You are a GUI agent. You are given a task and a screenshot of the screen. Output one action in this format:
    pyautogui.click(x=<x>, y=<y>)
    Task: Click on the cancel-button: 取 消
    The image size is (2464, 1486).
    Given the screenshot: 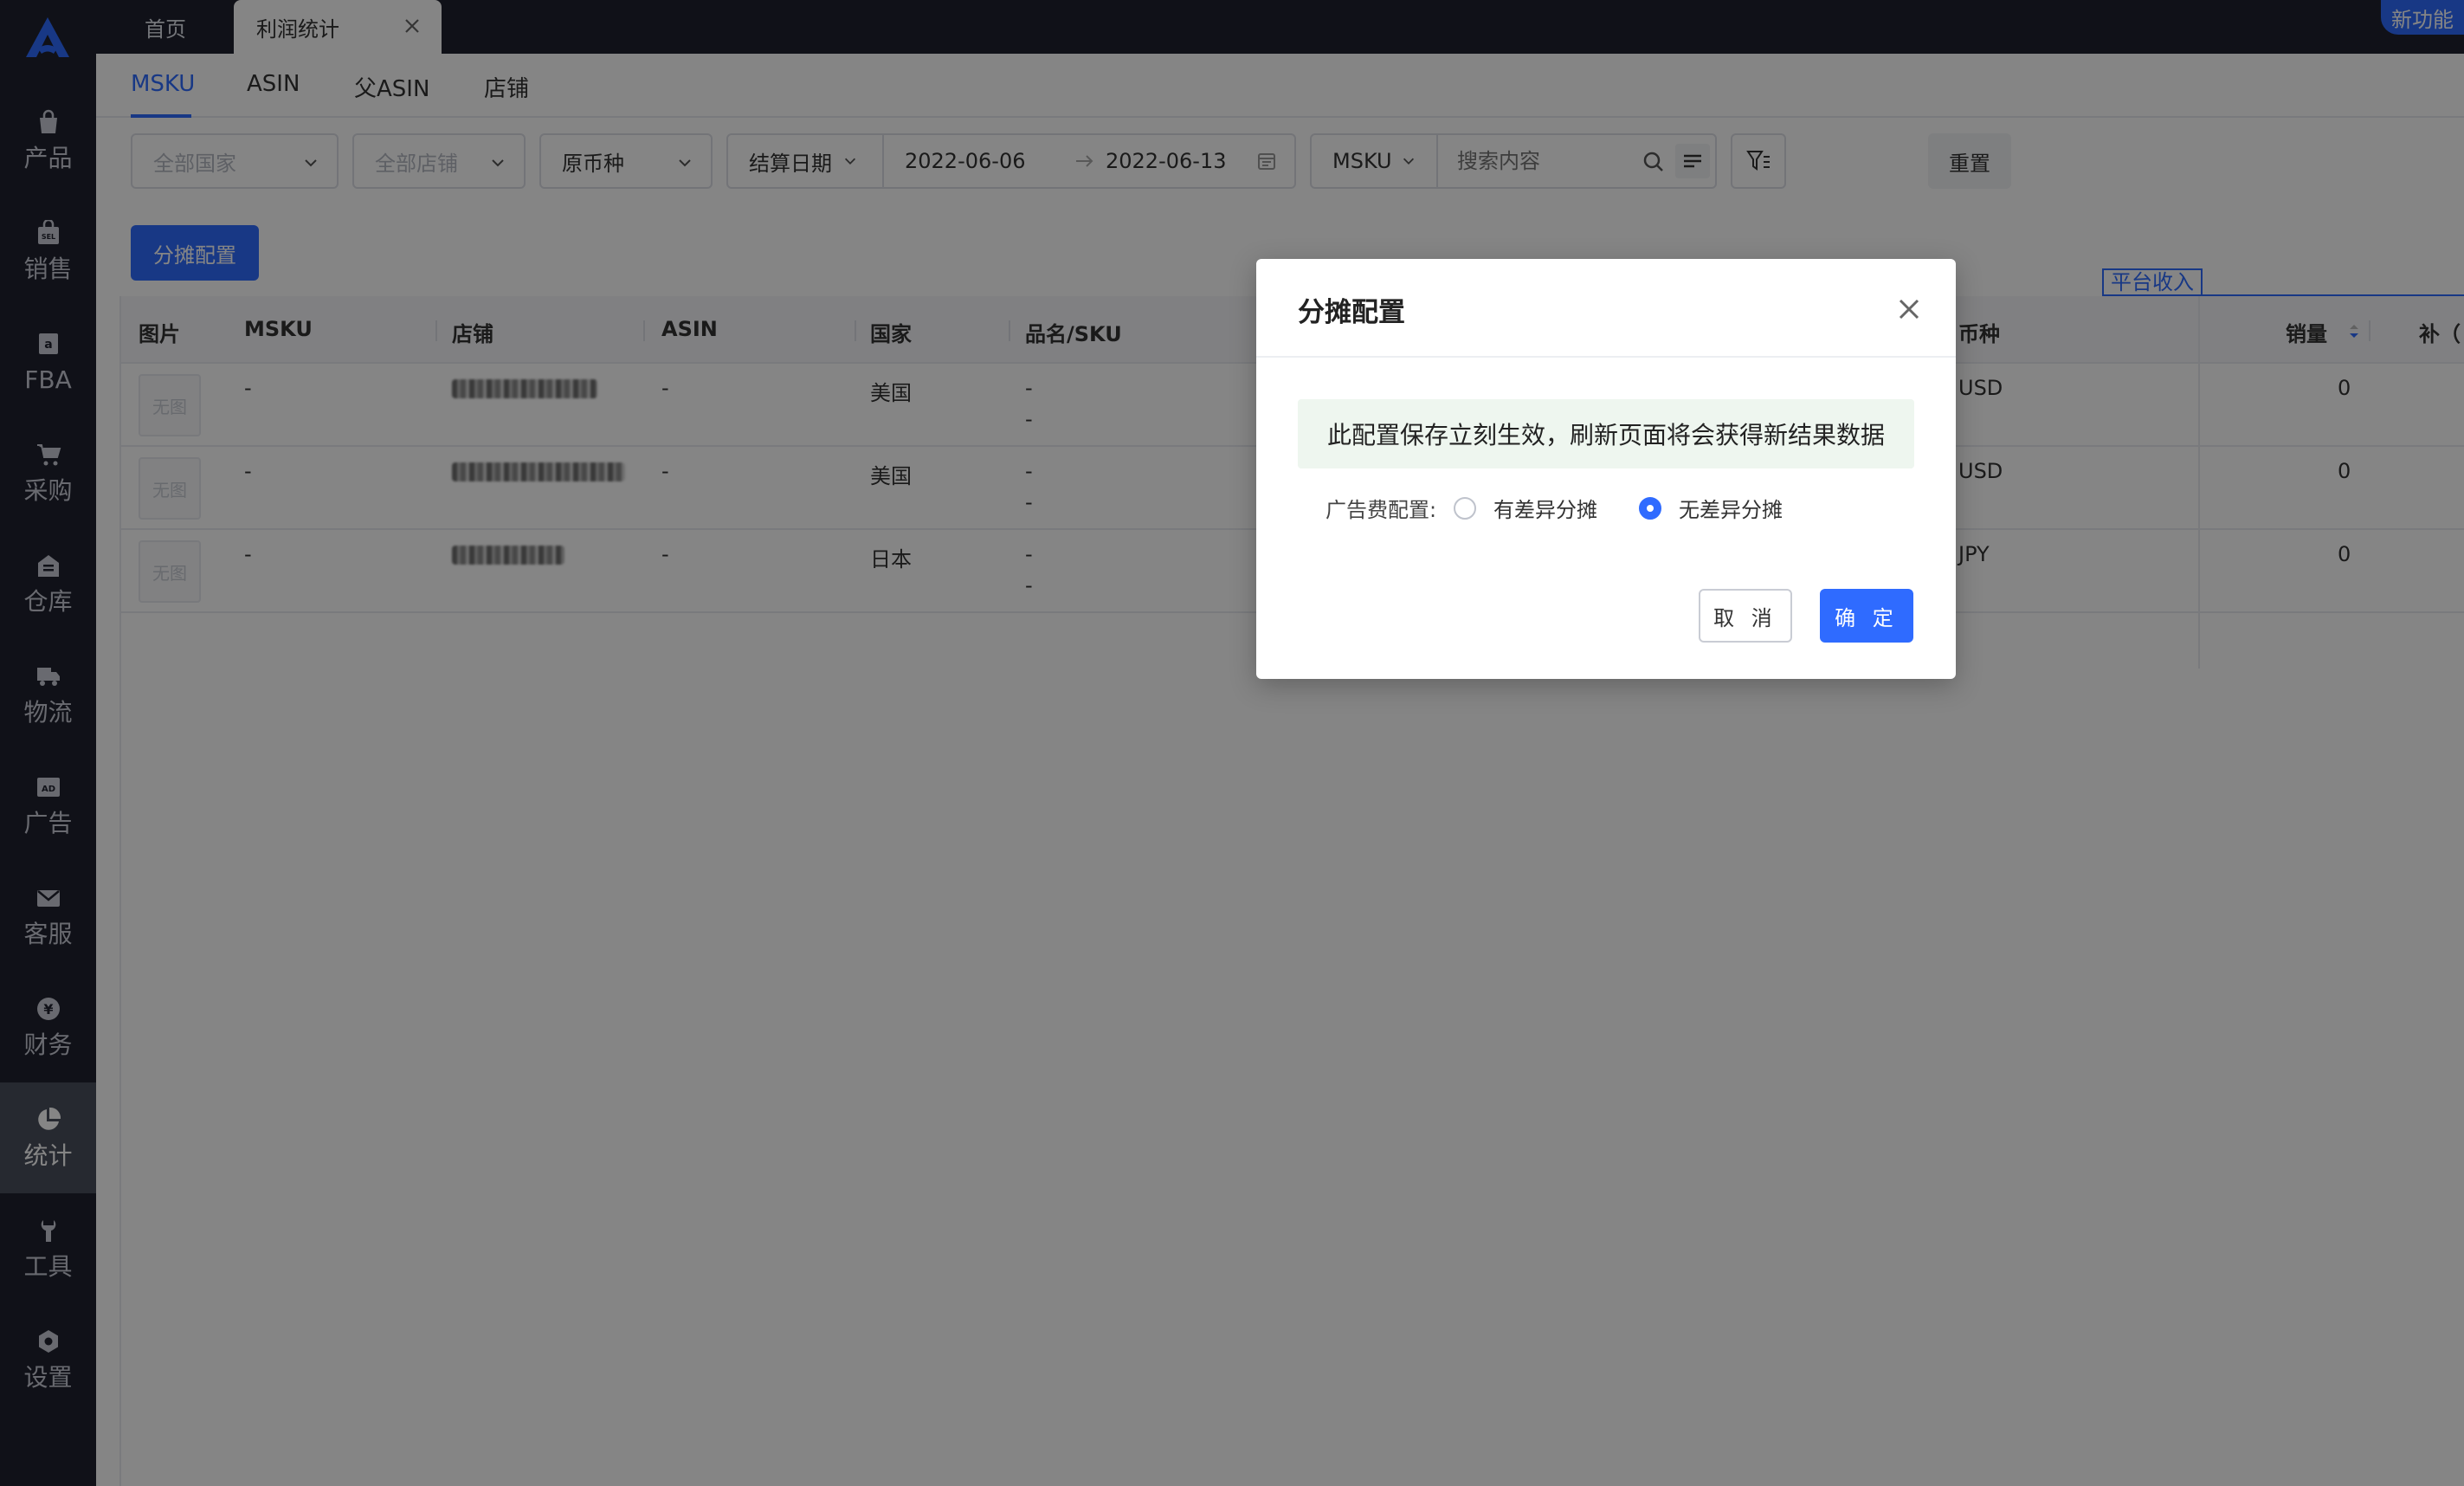 What is the action you would take?
    pyautogui.click(x=1745, y=616)
    